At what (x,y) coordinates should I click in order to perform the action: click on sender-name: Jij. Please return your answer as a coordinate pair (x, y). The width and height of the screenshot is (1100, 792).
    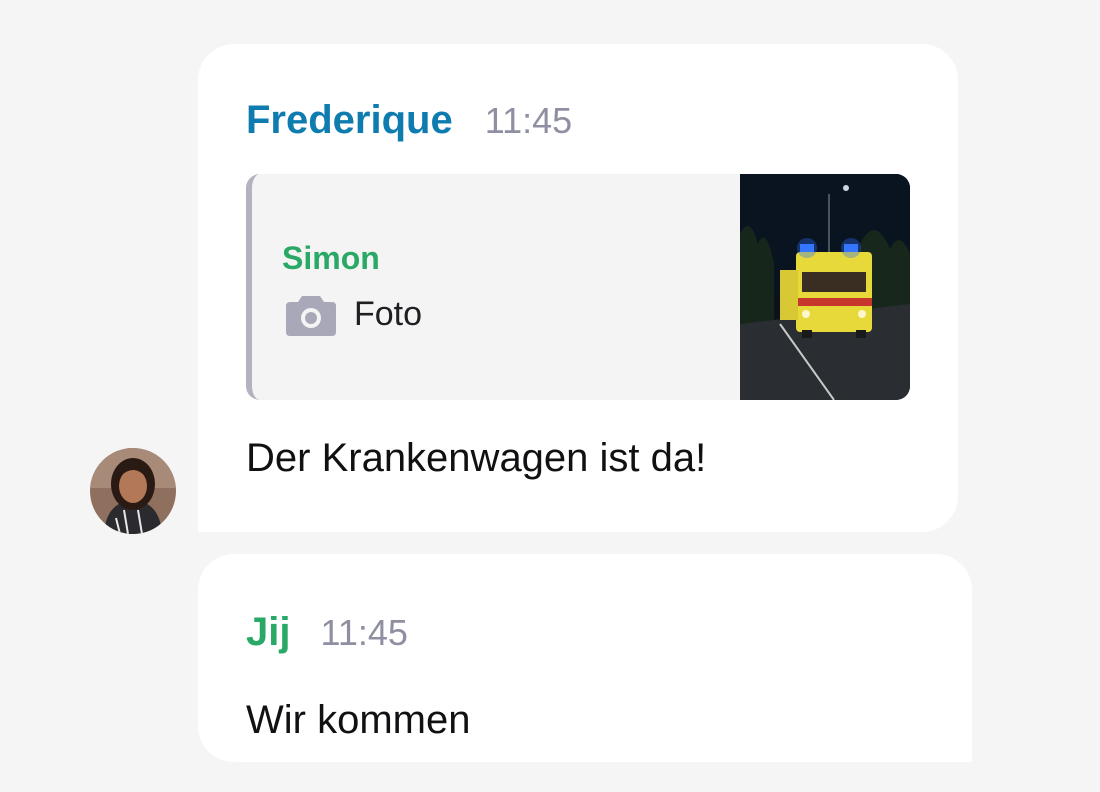
    Looking at the image, I should click on (268, 632).